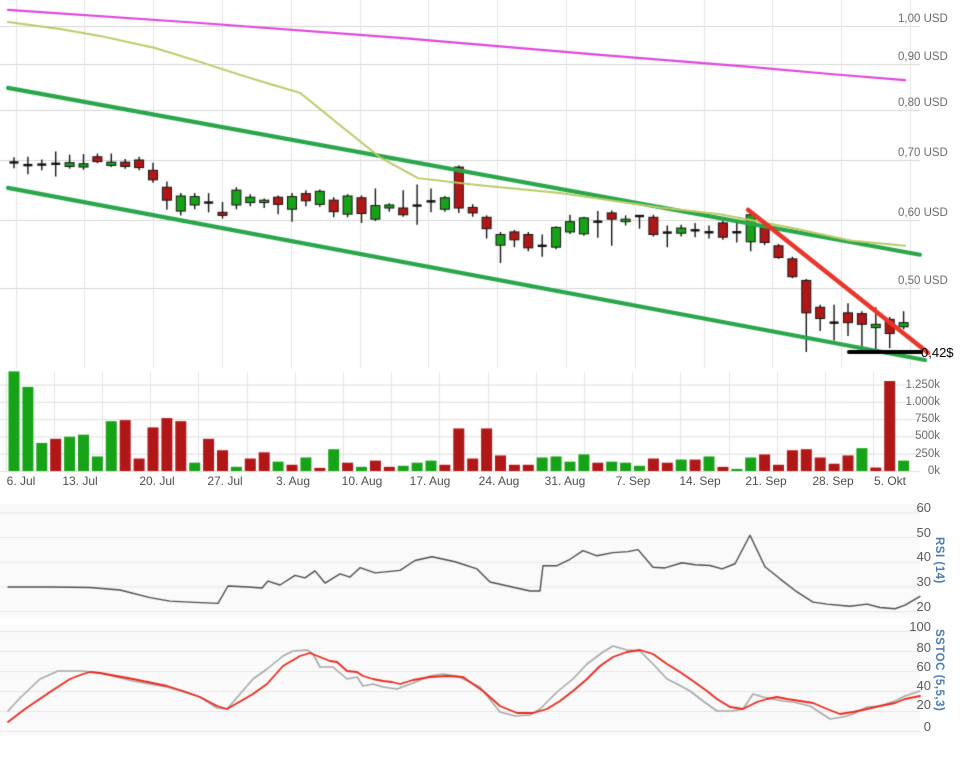 Image resolution: width=968 pixels, height=765 pixels. What do you see at coordinates (923, 19) in the screenshot?
I see `price-axis-label: 1,00 USD` at bounding box center [923, 19].